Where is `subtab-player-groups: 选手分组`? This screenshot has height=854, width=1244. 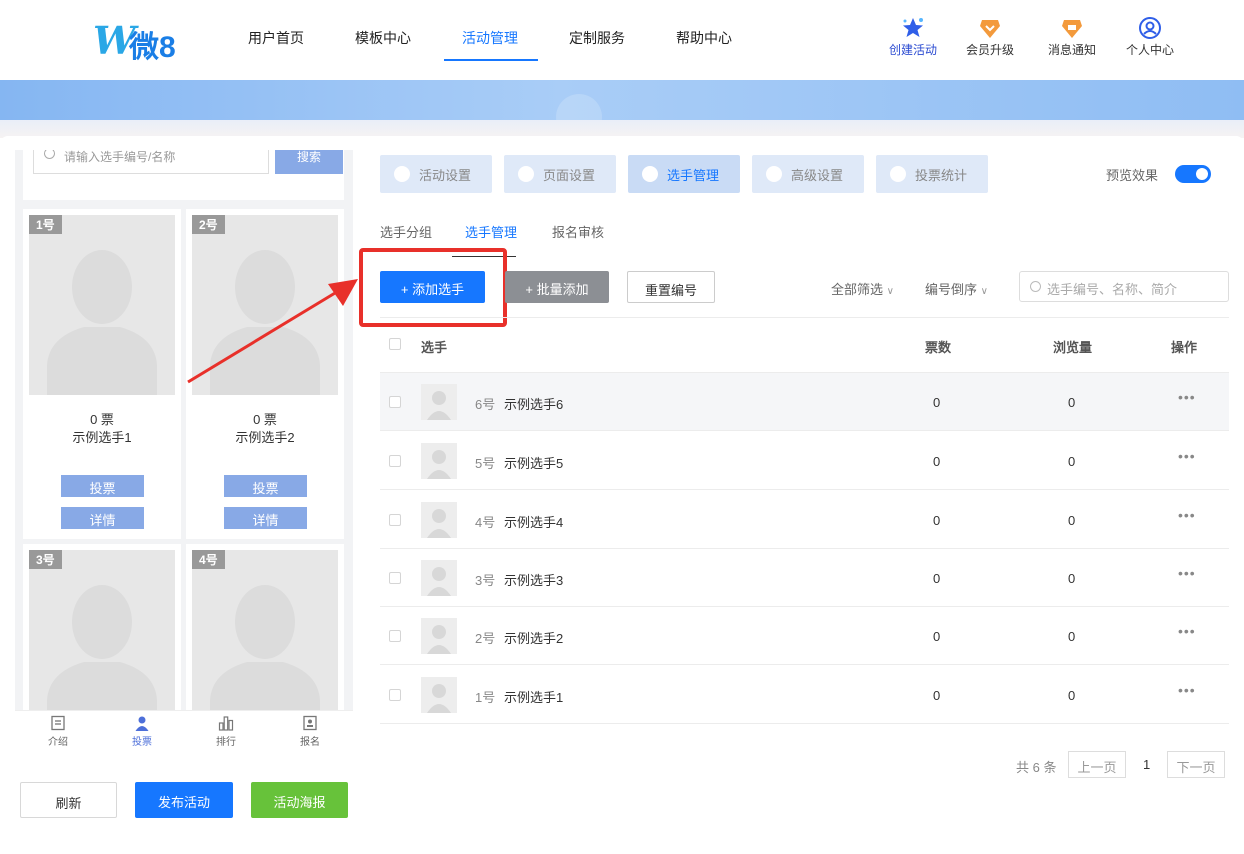
subtab-player-groups: 选手分组 is located at coordinates (406, 231).